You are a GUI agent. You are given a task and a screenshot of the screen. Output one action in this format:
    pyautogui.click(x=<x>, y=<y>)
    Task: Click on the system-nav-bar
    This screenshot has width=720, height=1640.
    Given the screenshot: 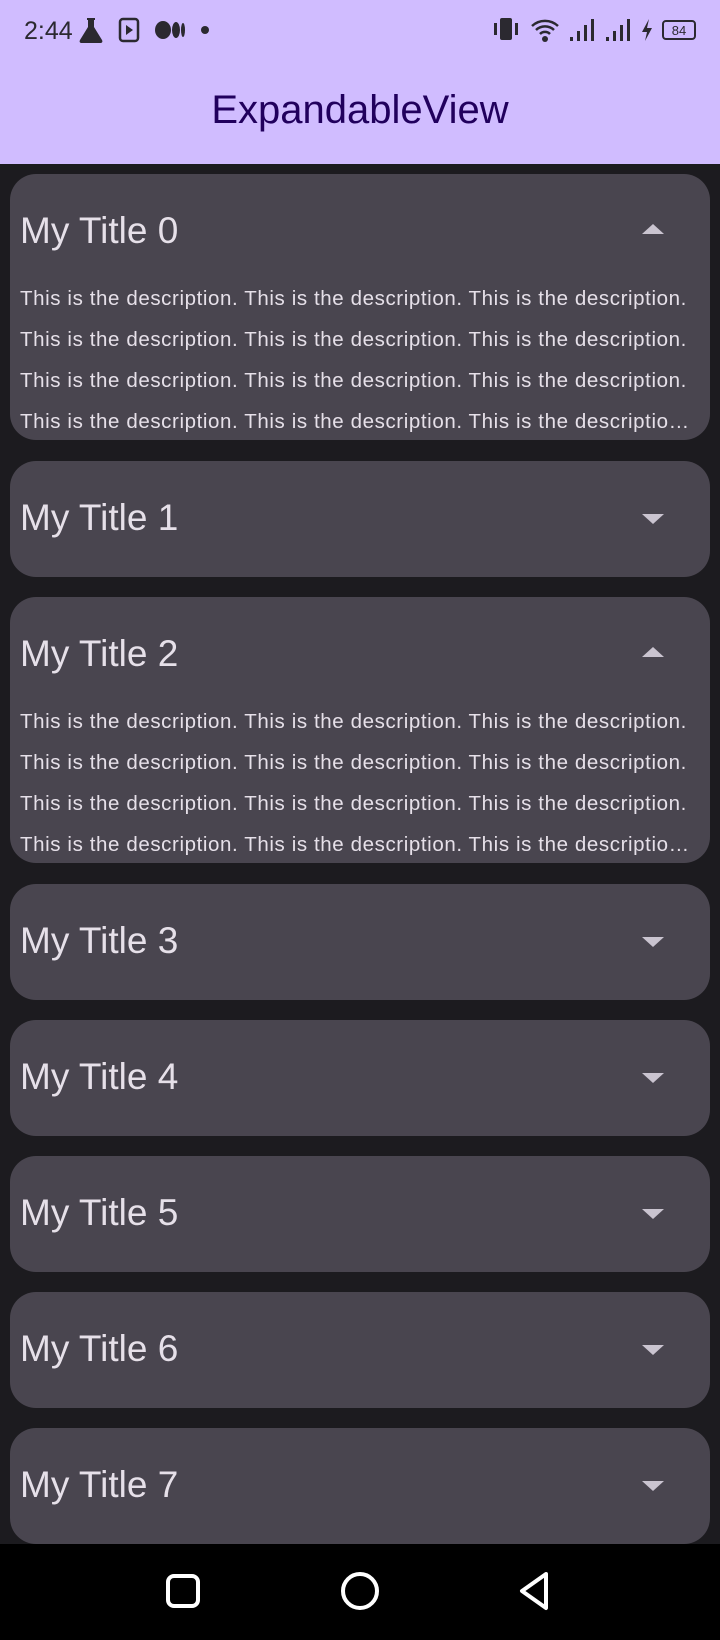 What is the action you would take?
    pyautogui.click(x=360, y=1592)
    